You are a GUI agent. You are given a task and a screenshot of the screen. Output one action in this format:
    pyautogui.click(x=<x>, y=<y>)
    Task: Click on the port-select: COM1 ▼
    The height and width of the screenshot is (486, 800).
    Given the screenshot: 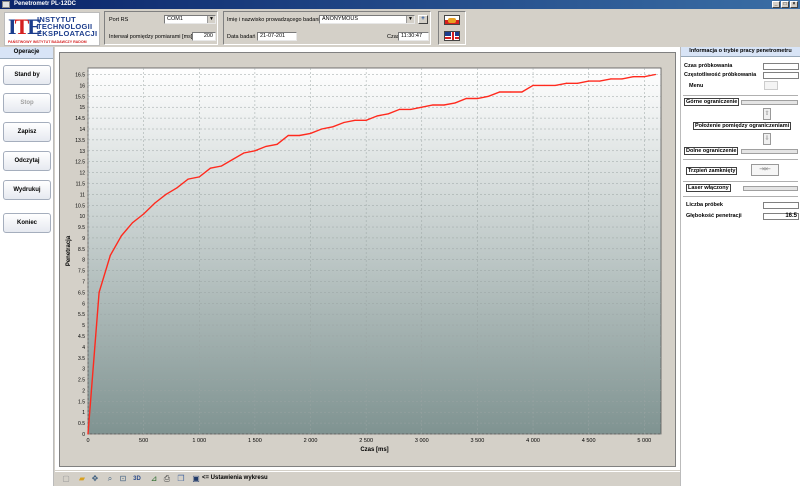 What is the action you would take?
    pyautogui.click(x=190, y=19)
    